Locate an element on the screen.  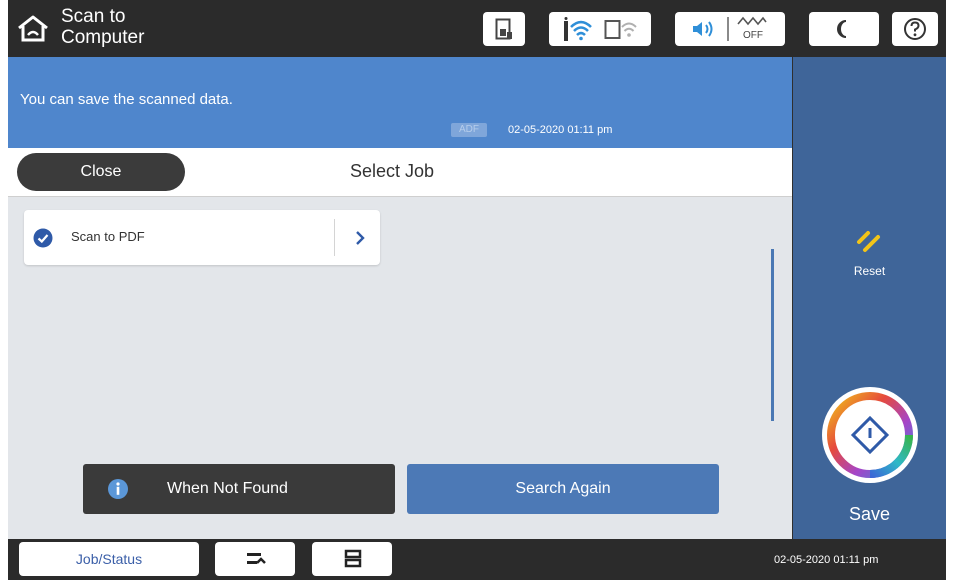
sleep-icon is located at coordinates (842, 29).